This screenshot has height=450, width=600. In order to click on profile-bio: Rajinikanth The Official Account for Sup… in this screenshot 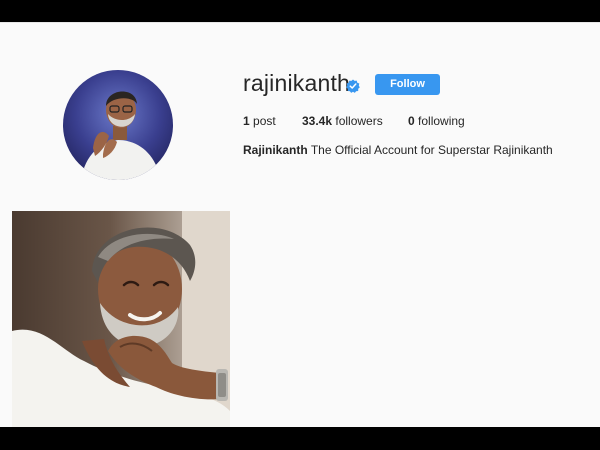, I will do `click(398, 150)`.